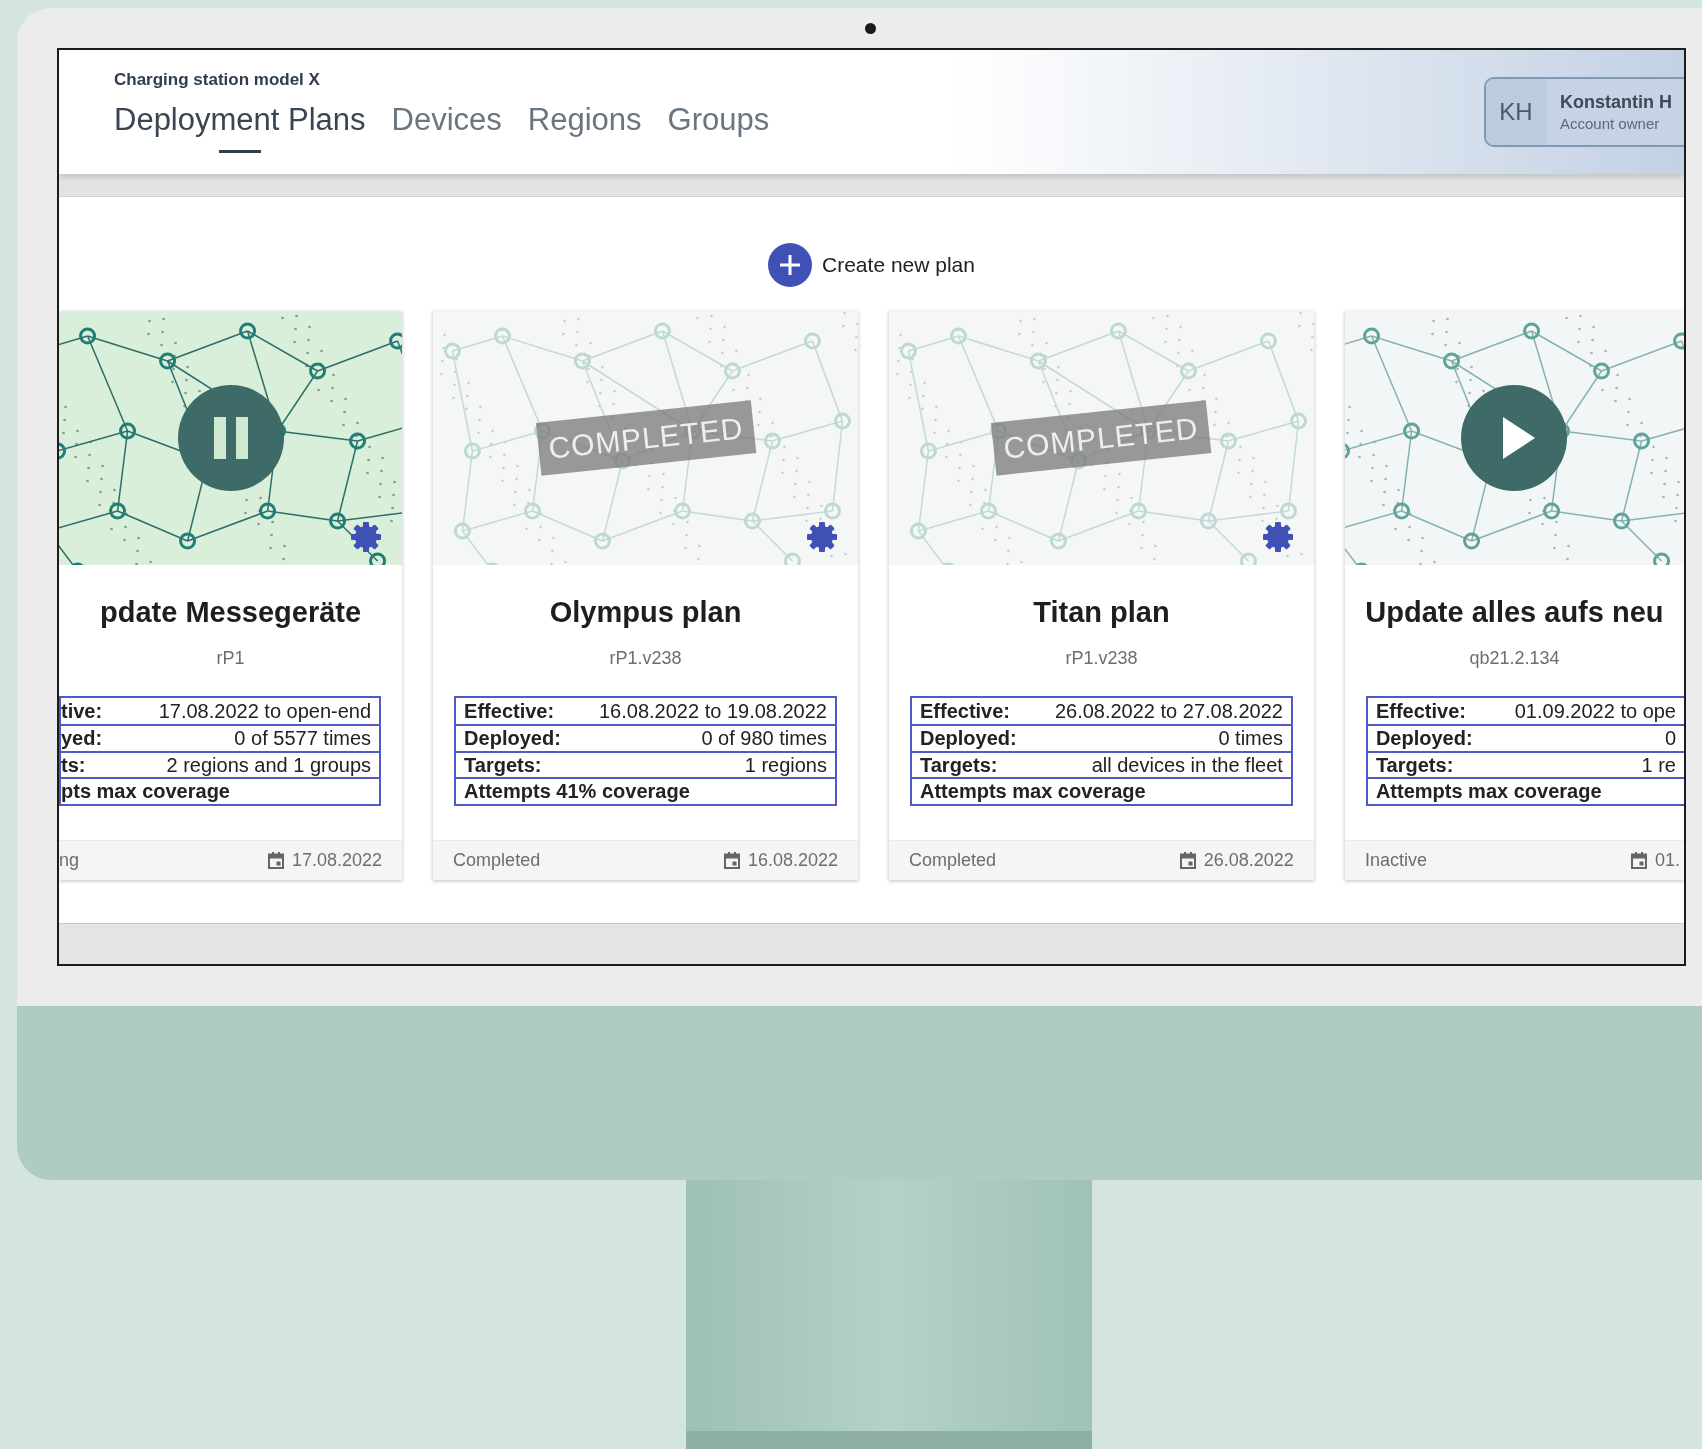  Describe the element at coordinates (584, 124) in the screenshot. I see `nav-tab: Regions` at that location.